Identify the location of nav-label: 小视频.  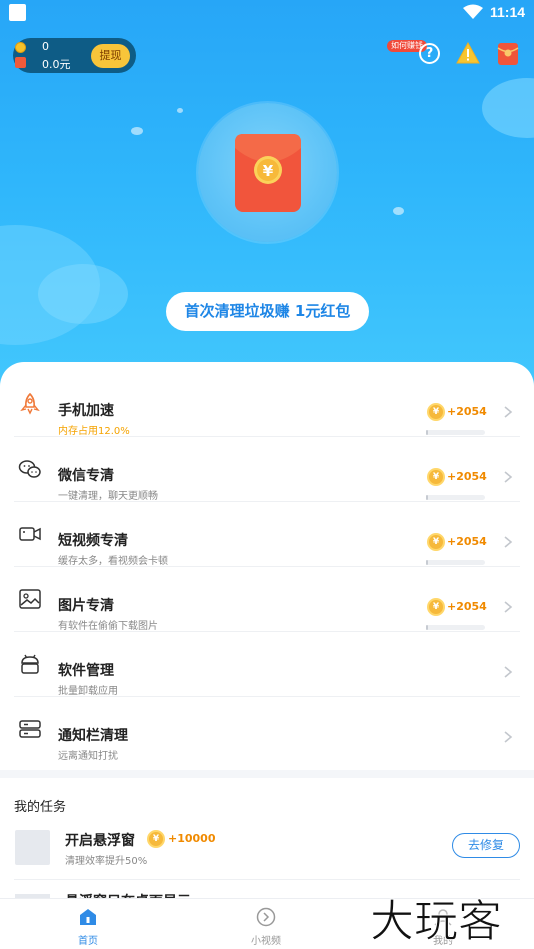
(266, 941).